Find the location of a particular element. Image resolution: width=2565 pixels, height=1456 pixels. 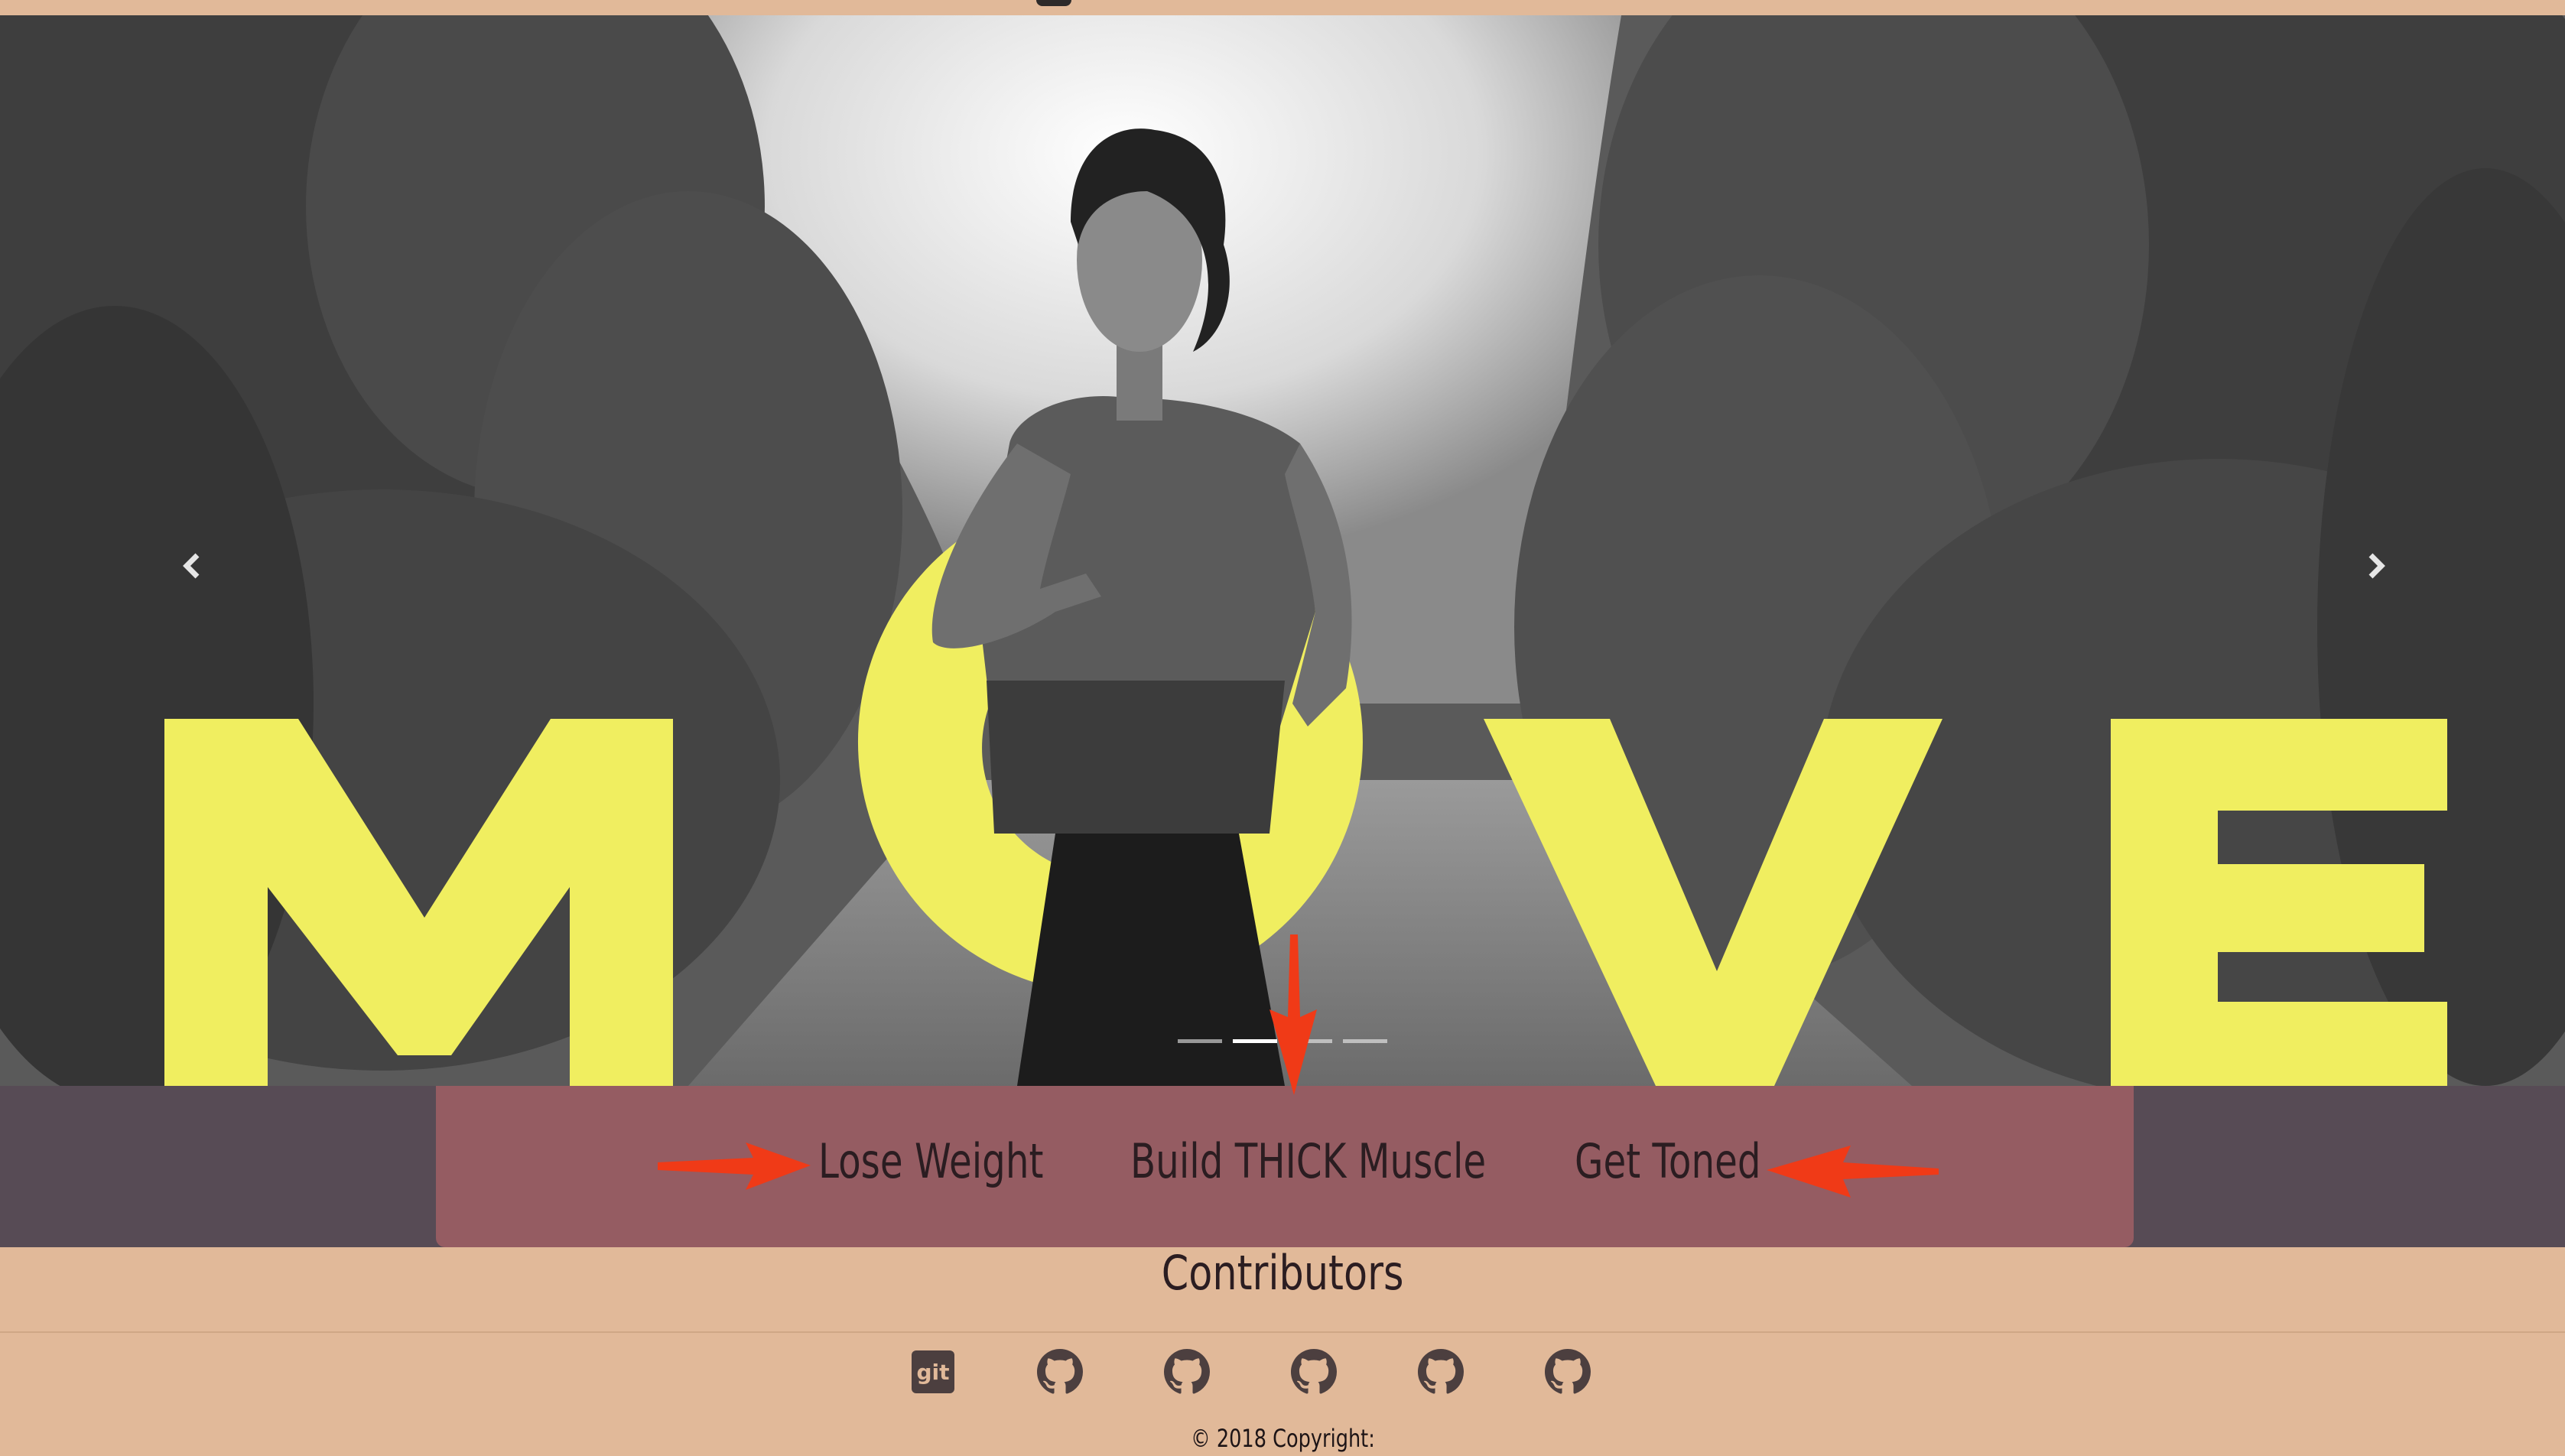

contributors-heading-text: Contributors is located at coordinates (1282, 1273).